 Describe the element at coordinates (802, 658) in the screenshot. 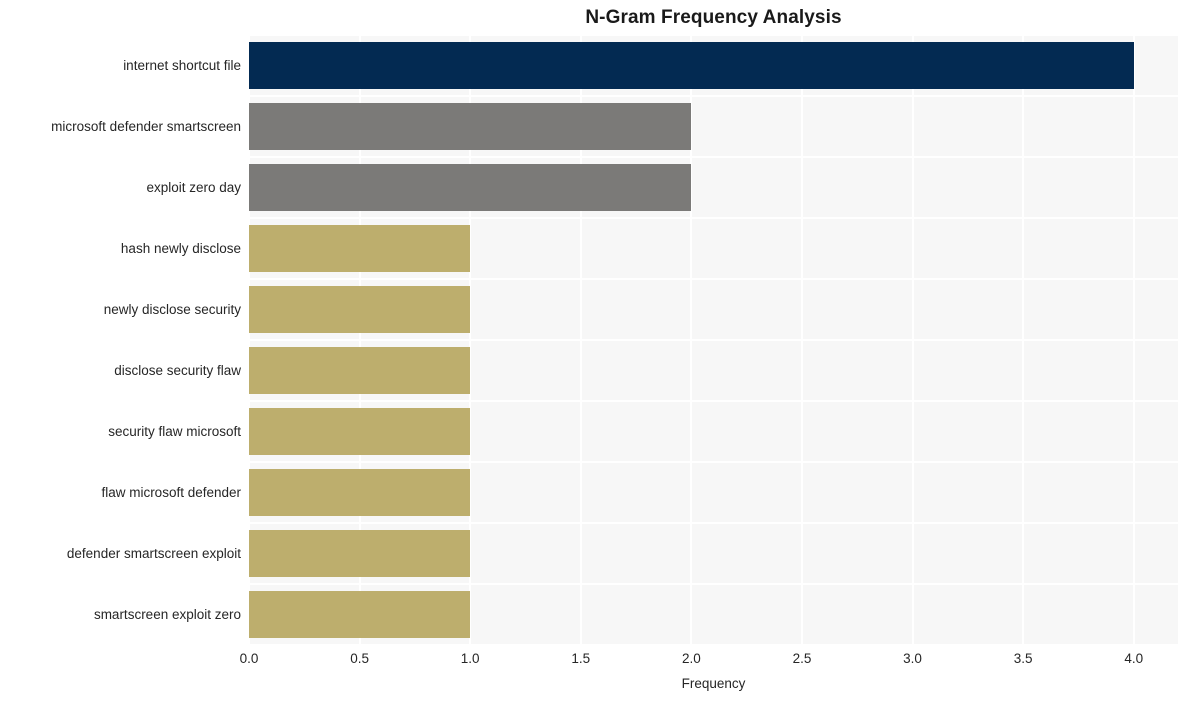

I see `x-axis-tick-label: 2.5` at that location.